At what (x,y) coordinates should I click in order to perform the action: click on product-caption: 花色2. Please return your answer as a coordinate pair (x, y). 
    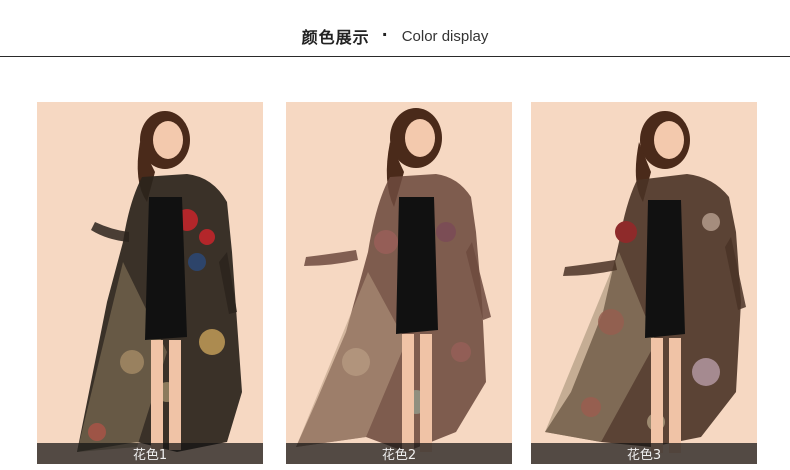
    Looking at the image, I should click on (399, 455).